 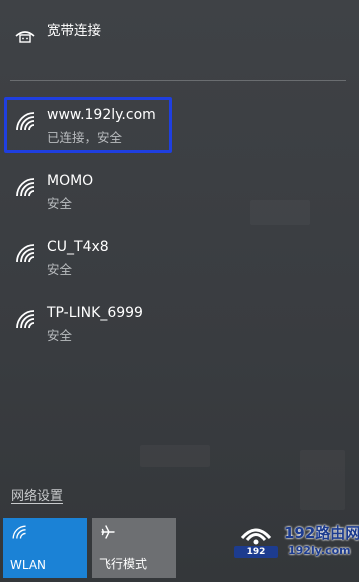 I want to click on watermark-title: 192路由网, so click(x=321, y=533).